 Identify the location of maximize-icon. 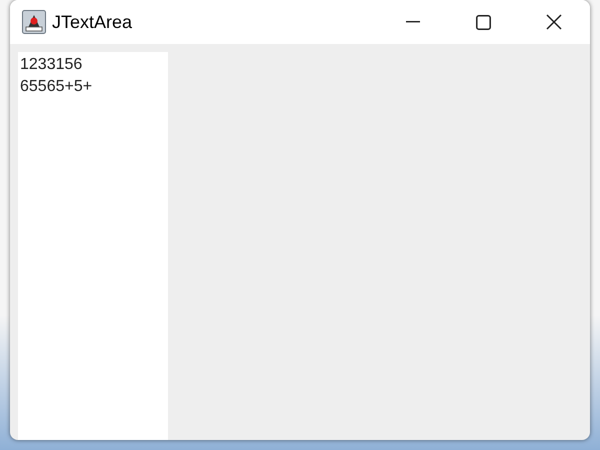
(483, 22).